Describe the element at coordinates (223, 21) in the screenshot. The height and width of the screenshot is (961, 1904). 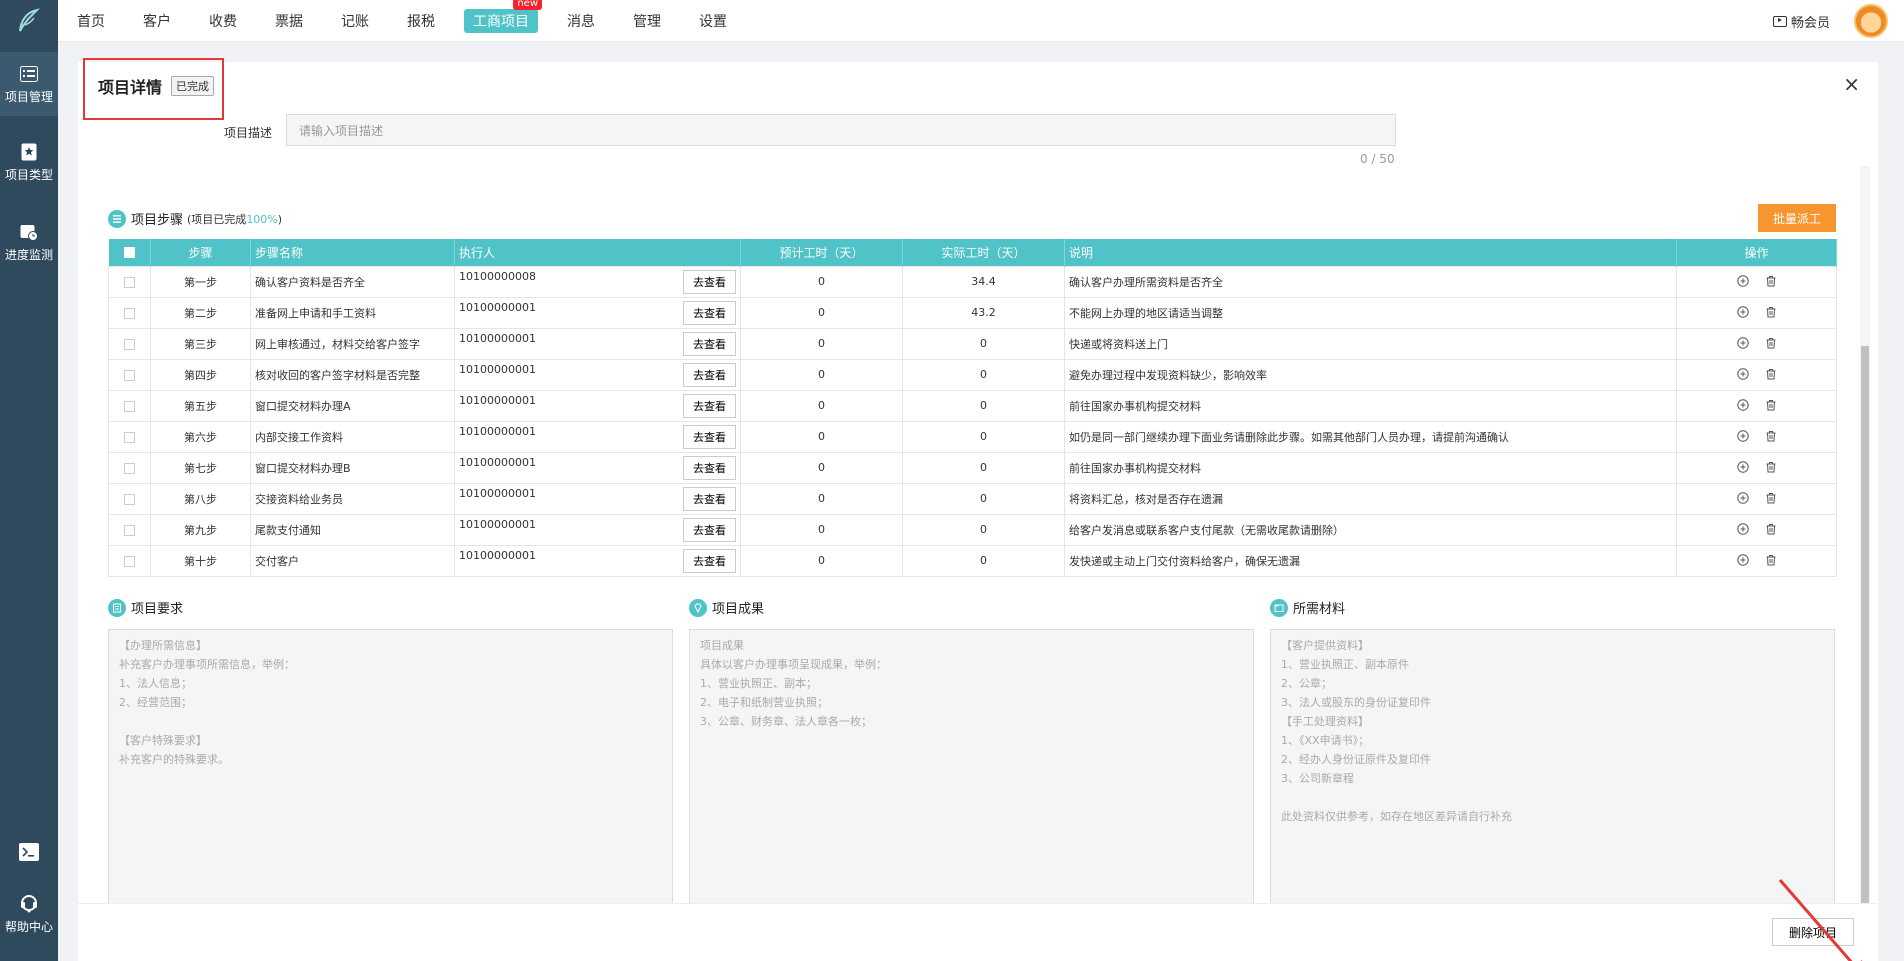
I see `nav-item-2: 收费` at that location.